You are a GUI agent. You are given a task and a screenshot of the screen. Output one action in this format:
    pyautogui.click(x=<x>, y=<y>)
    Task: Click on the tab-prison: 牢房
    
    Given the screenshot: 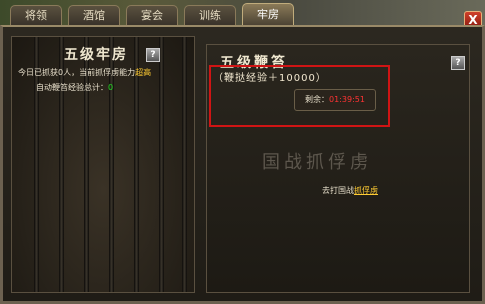 What is the action you would take?
    pyautogui.click(x=268, y=14)
    